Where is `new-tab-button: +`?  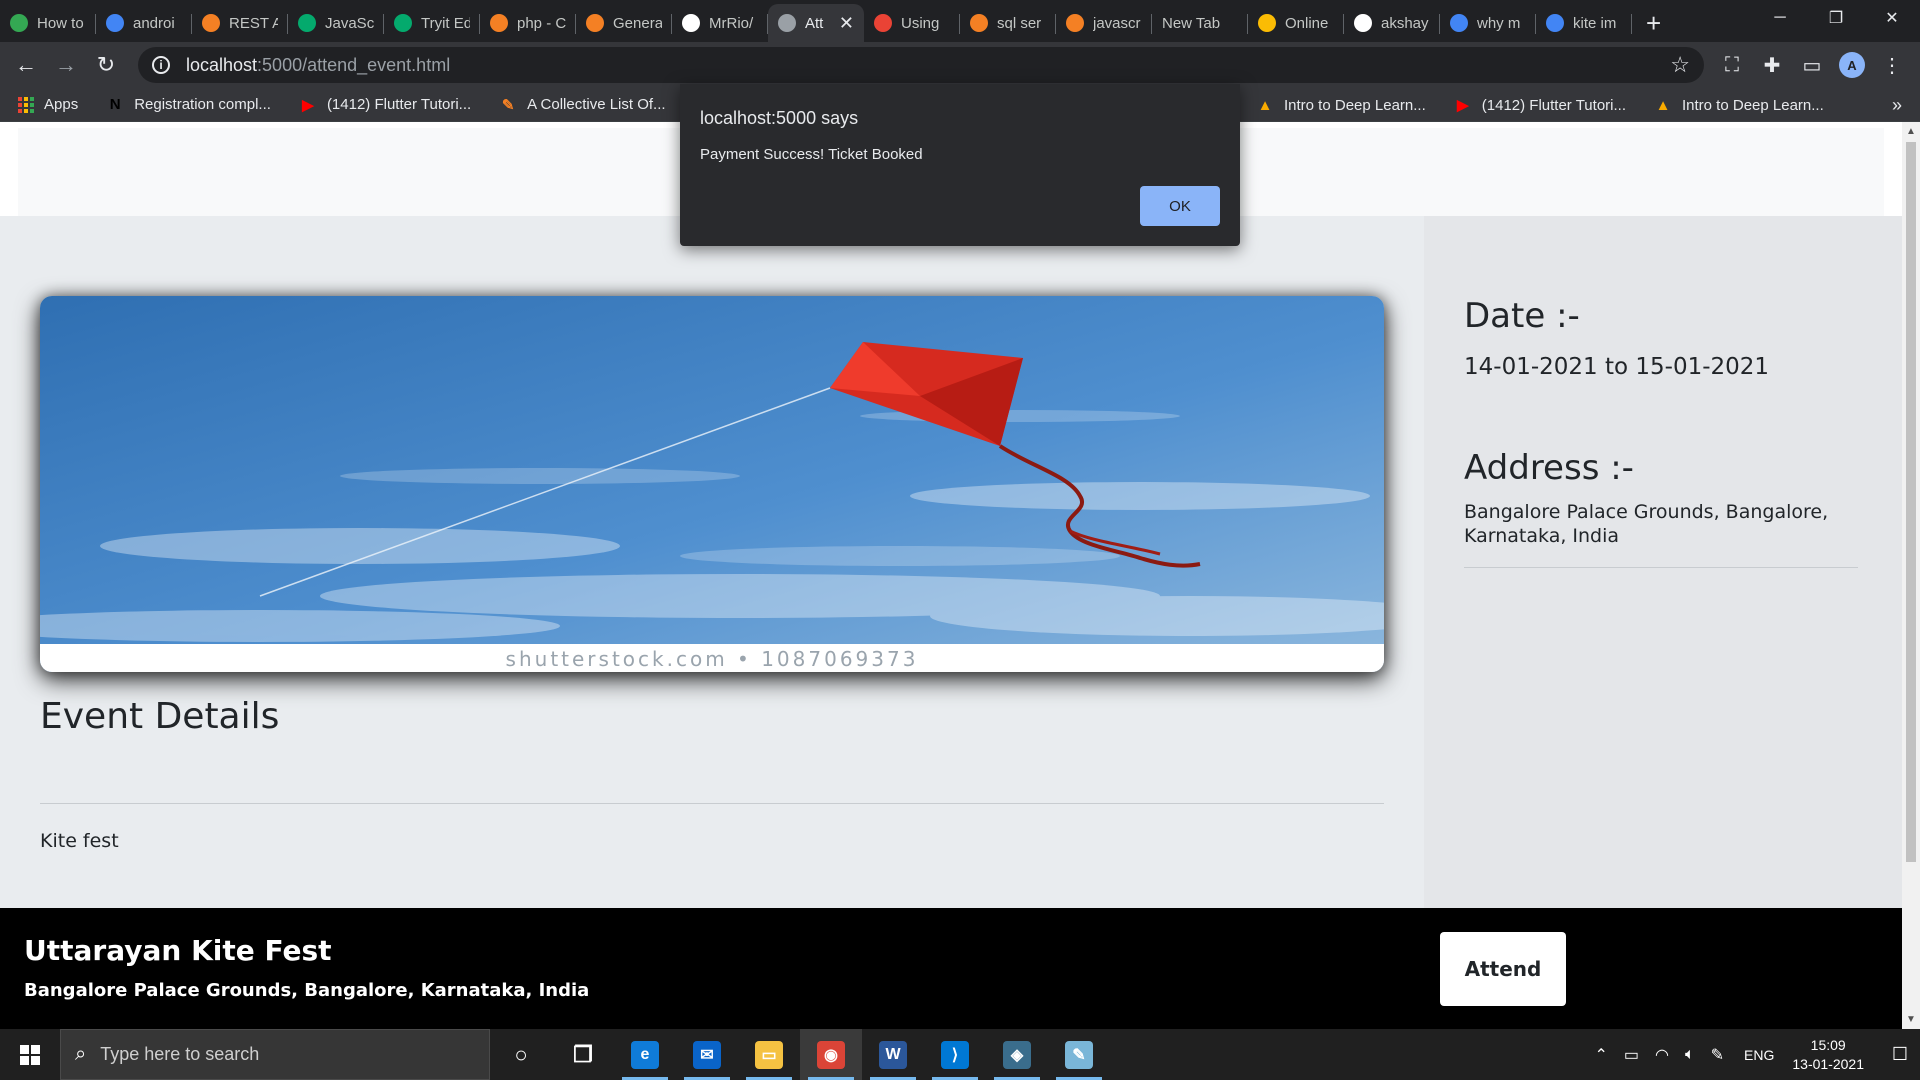
new-tab-button: + is located at coordinates (1653, 23).